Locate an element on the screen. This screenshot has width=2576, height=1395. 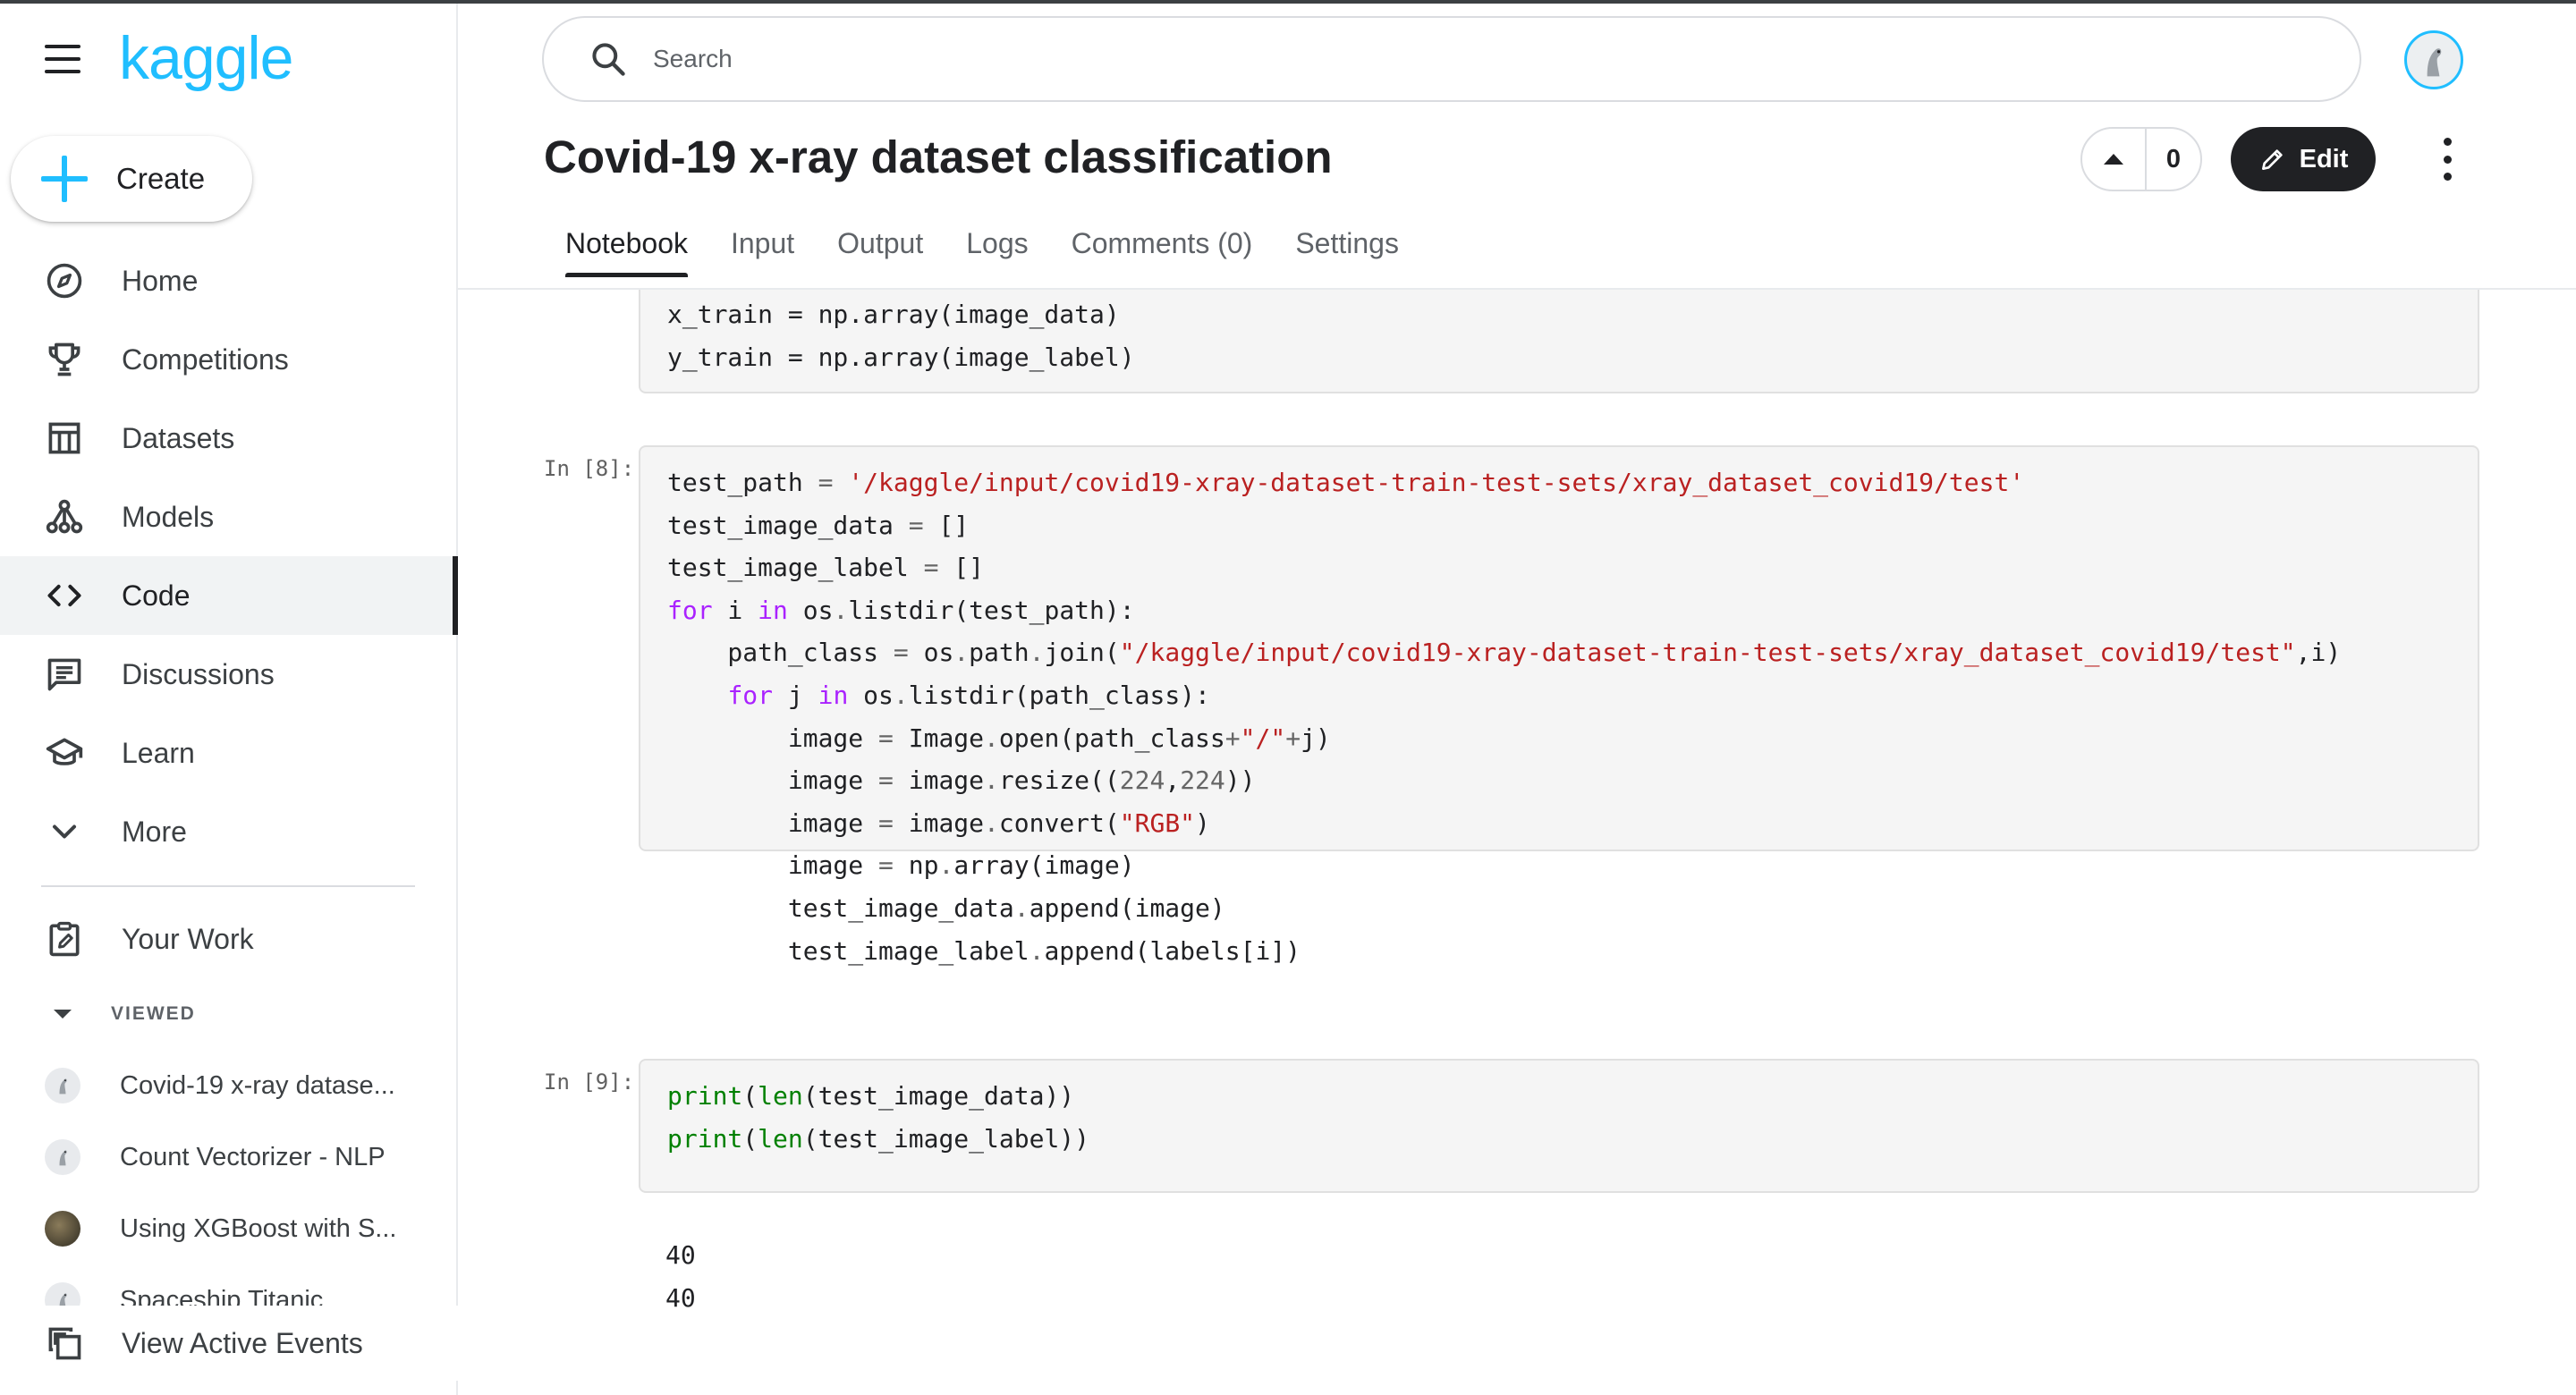
code-line: image = np.array(image) is located at coordinates (901, 865).